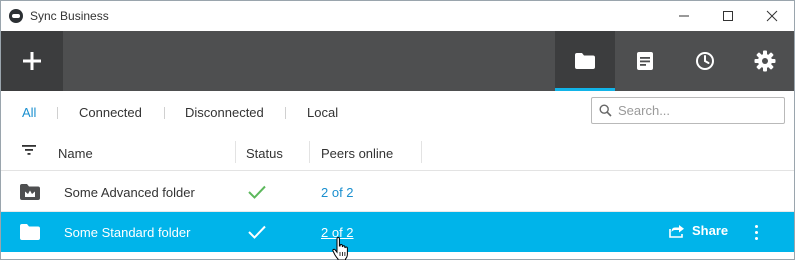 This screenshot has height=260, width=795. I want to click on maximize-icon, so click(728, 16).